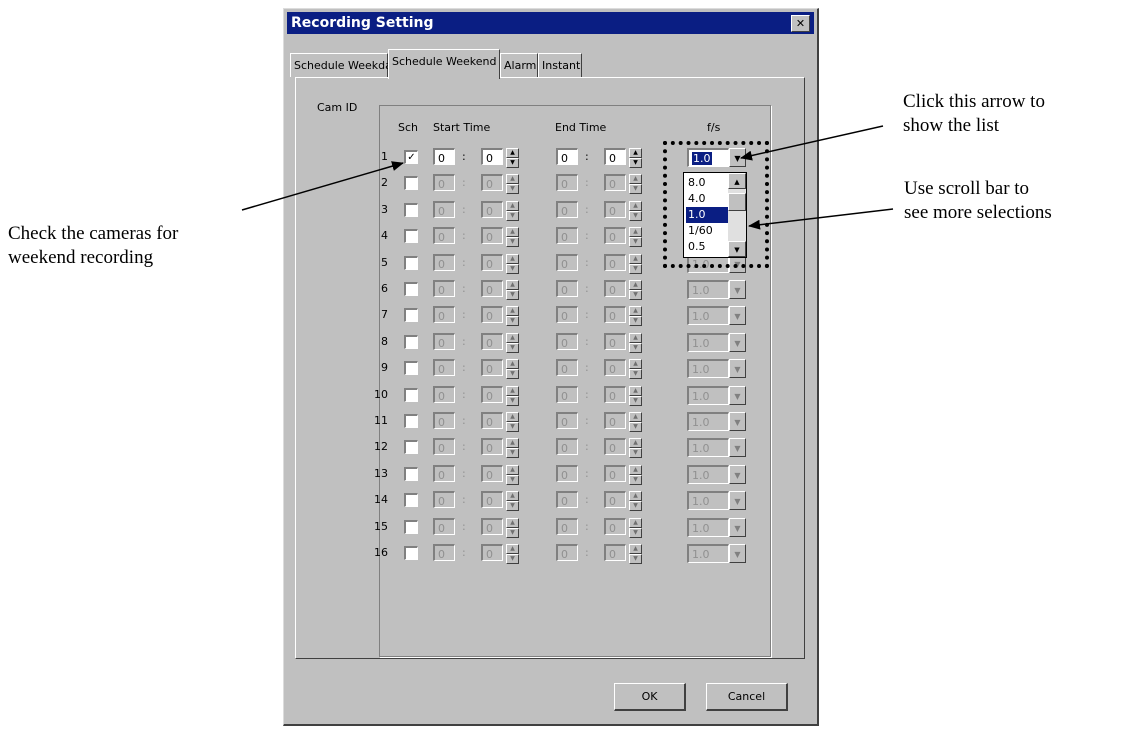 Image resolution: width=1125 pixels, height=733 pixels. What do you see at coordinates (747, 697) in the screenshot?
I see `cancel-button: Cancel` at bounding box center [747, 697].